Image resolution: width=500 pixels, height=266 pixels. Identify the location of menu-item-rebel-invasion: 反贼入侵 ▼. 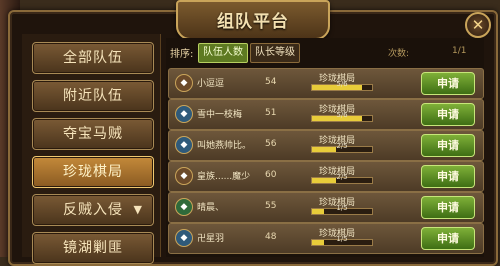
(93, 210).